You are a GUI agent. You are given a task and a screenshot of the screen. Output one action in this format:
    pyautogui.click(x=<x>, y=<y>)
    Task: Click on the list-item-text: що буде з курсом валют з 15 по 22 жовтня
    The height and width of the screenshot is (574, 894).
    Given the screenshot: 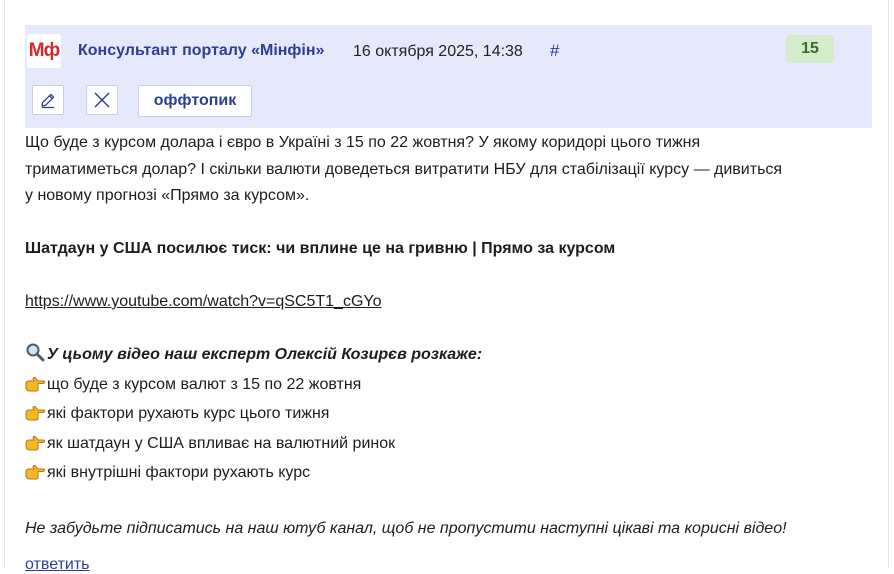 What is the action you would take?
    pyautogui.click(x=204, y=384)
    